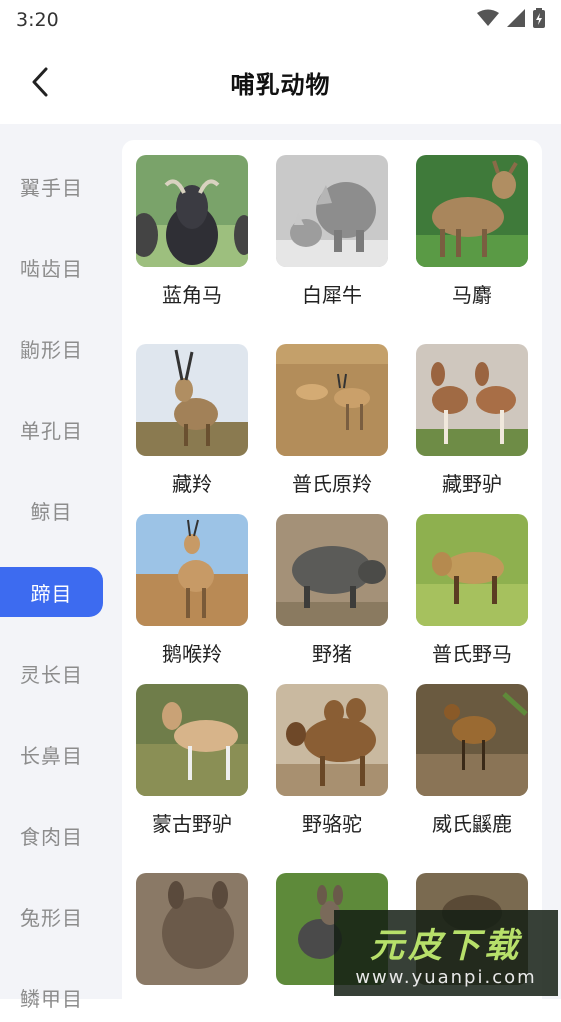  I want to click on back-arrow-icon, so click(40, 82).